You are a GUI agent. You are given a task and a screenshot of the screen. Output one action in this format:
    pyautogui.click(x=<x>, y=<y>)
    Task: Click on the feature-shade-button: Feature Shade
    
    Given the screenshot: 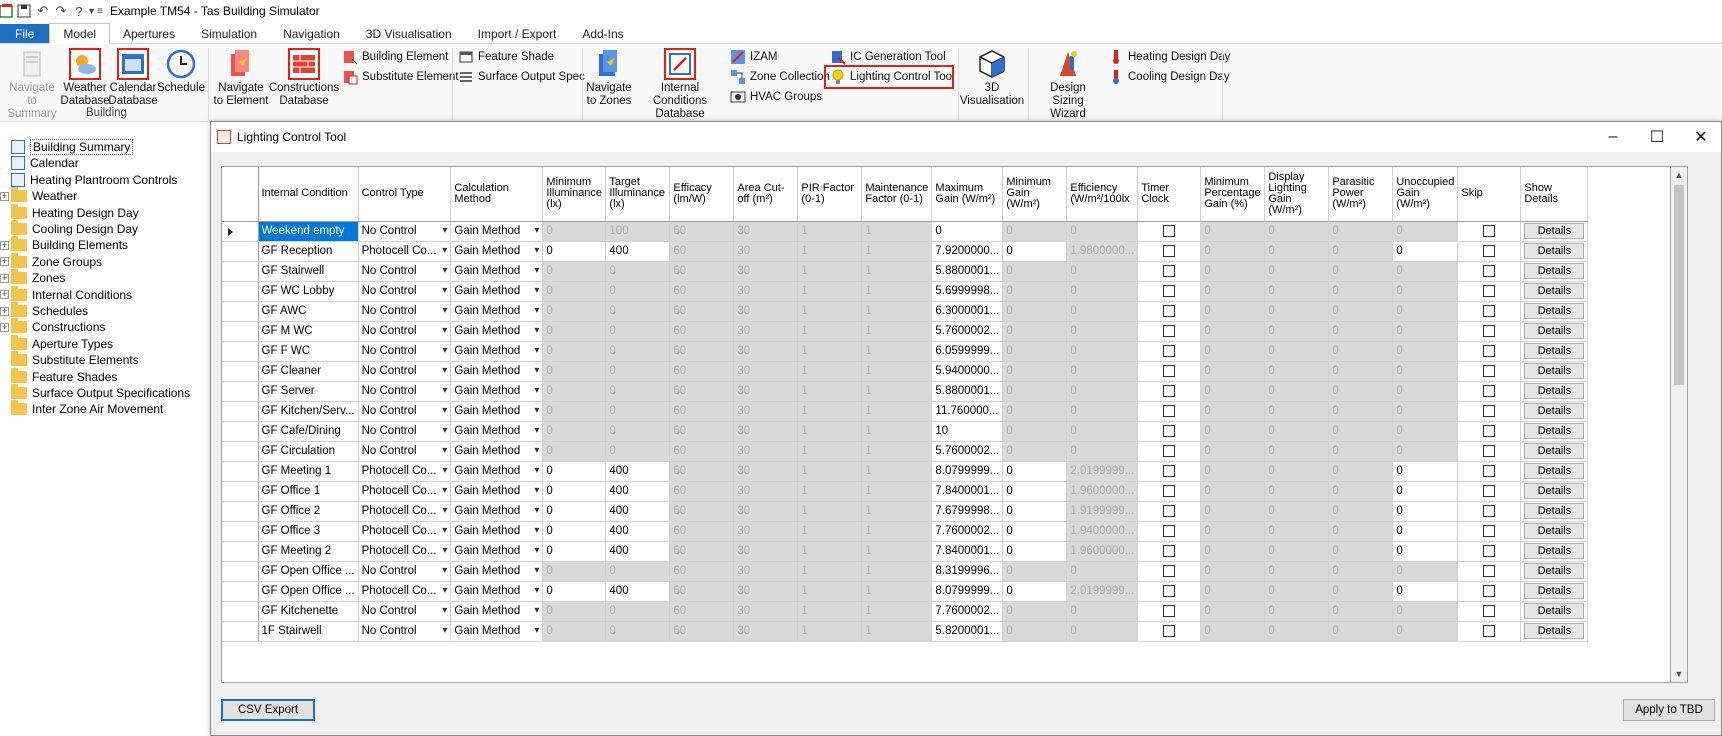 What is the action you would take?
    pyautogui.click(x=506, y=57)
    